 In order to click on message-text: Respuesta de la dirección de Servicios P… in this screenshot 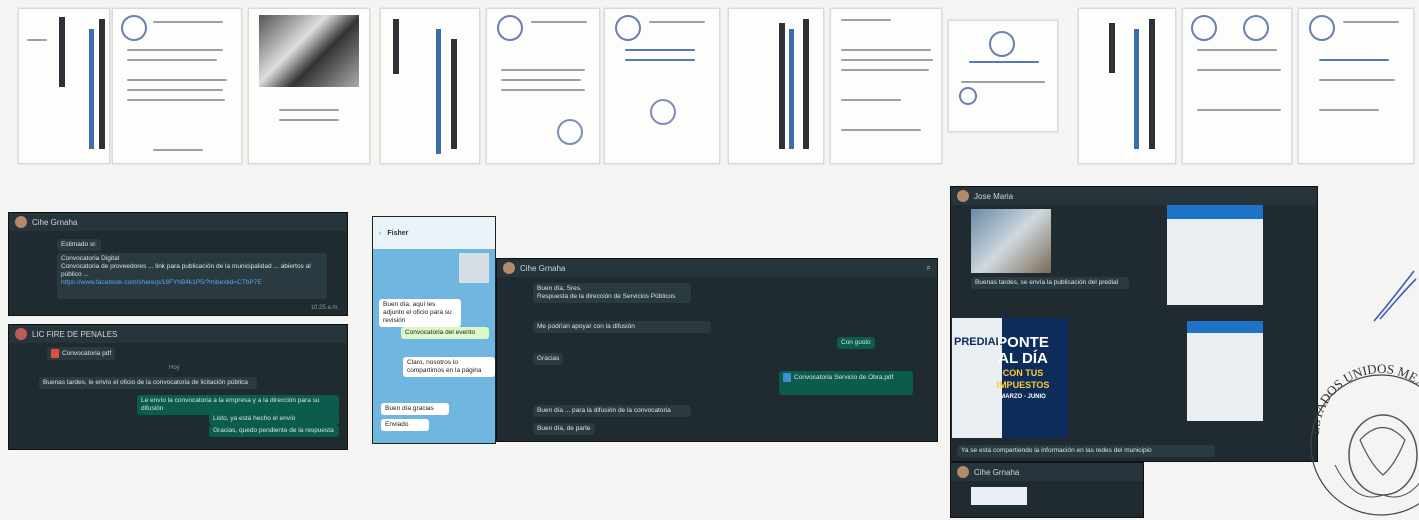, I will do `click(606, 296)`.